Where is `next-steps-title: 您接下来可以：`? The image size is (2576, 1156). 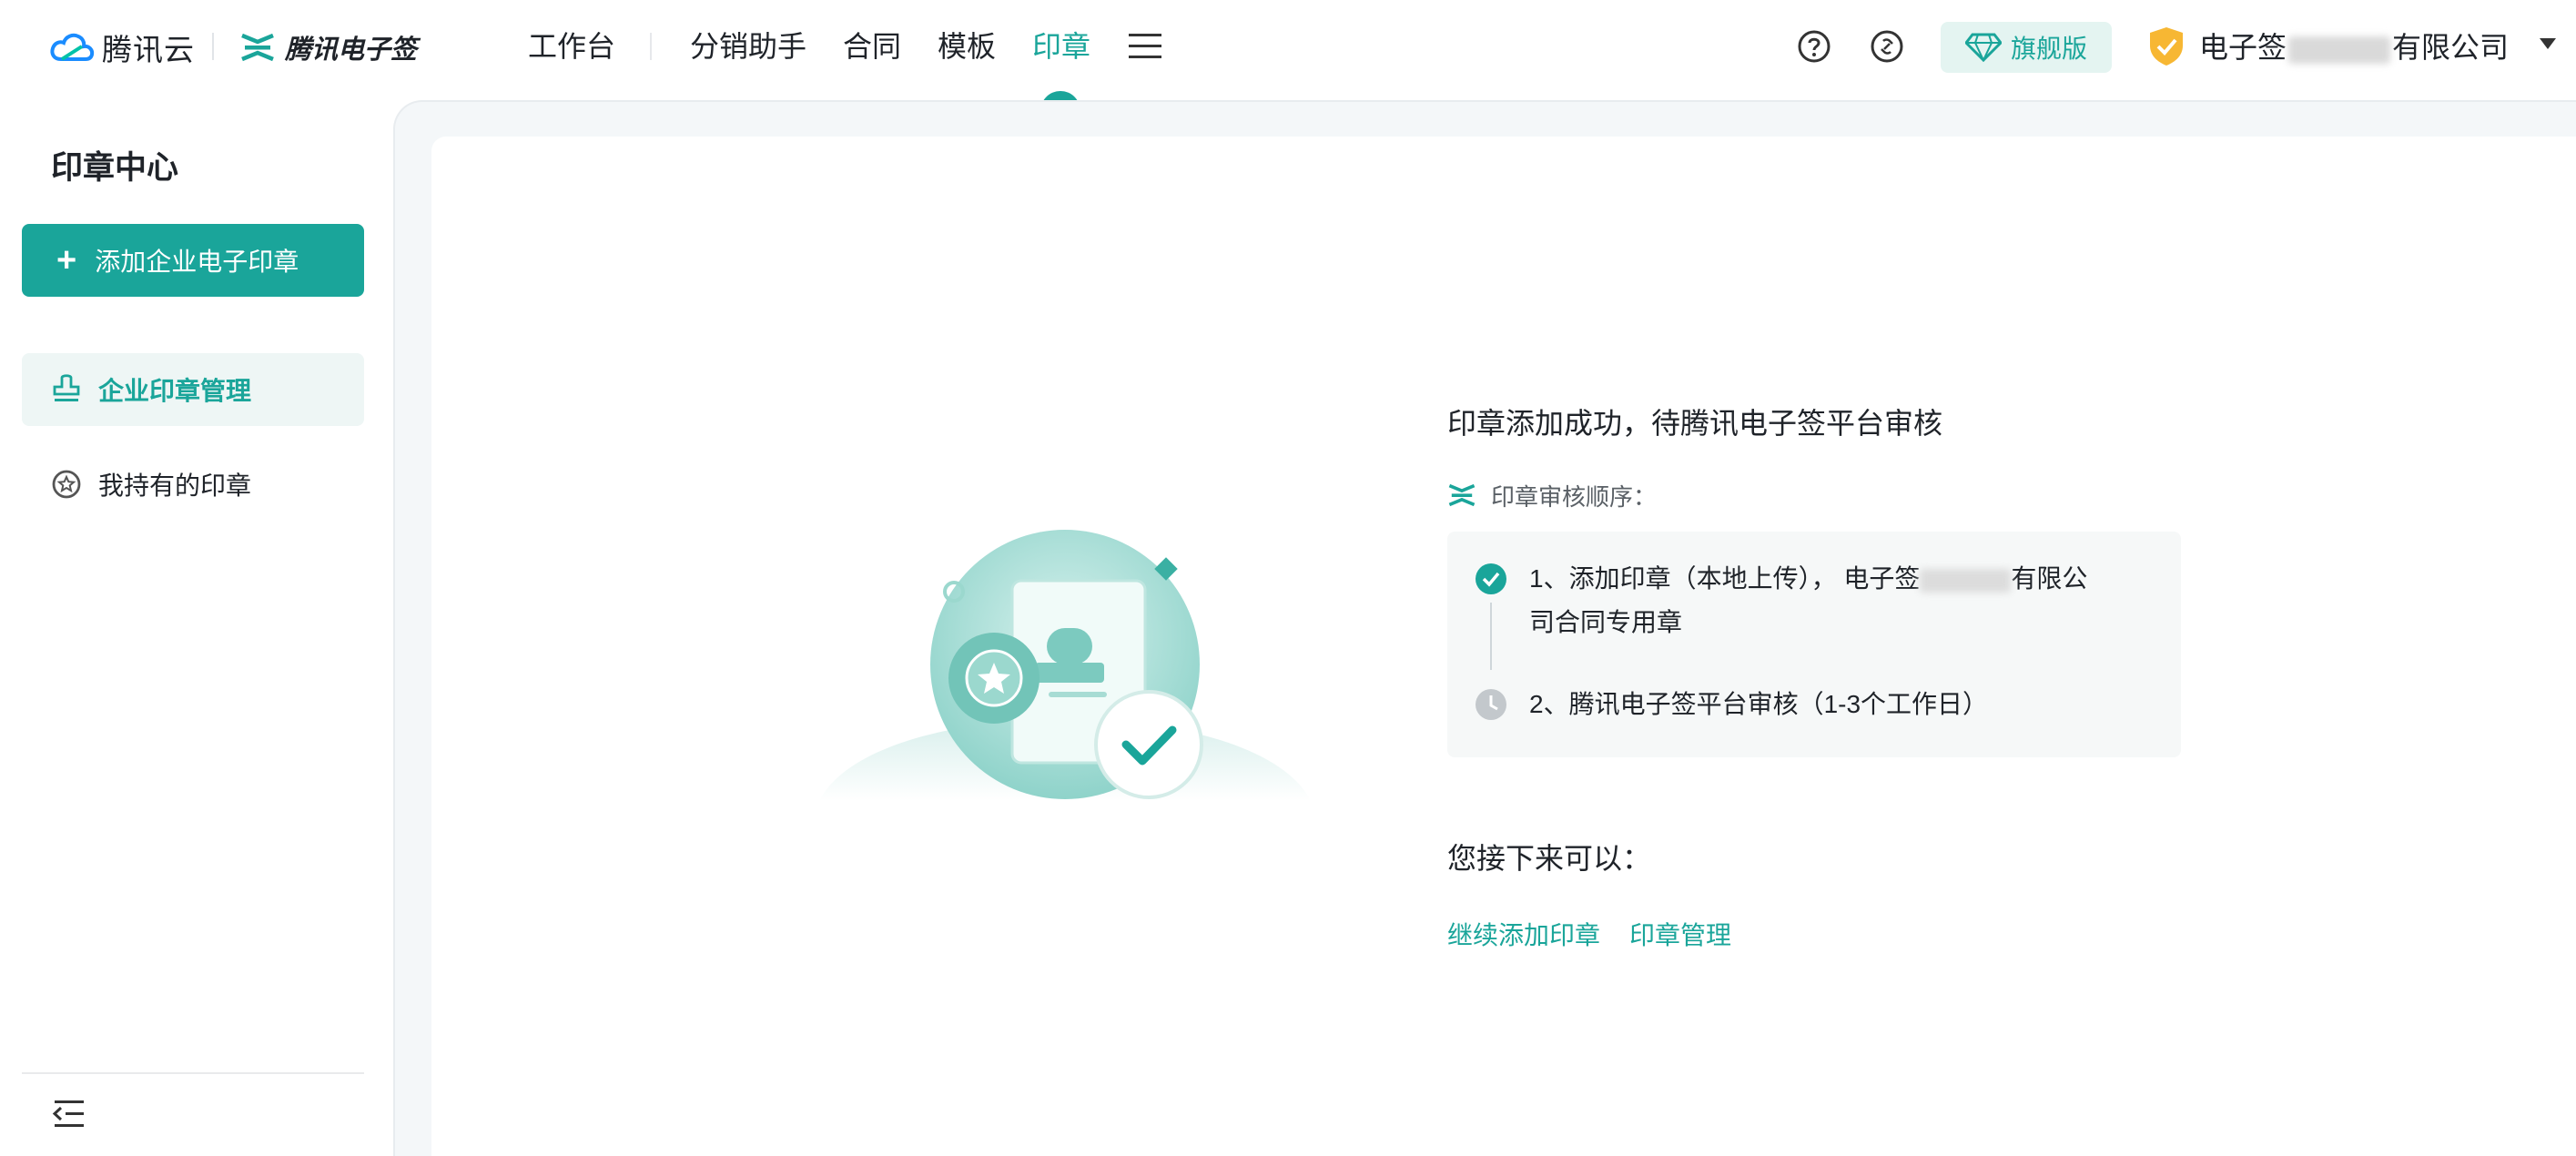
next-steps-title: 您接下来可以： is located at coordinates (1549, 858).